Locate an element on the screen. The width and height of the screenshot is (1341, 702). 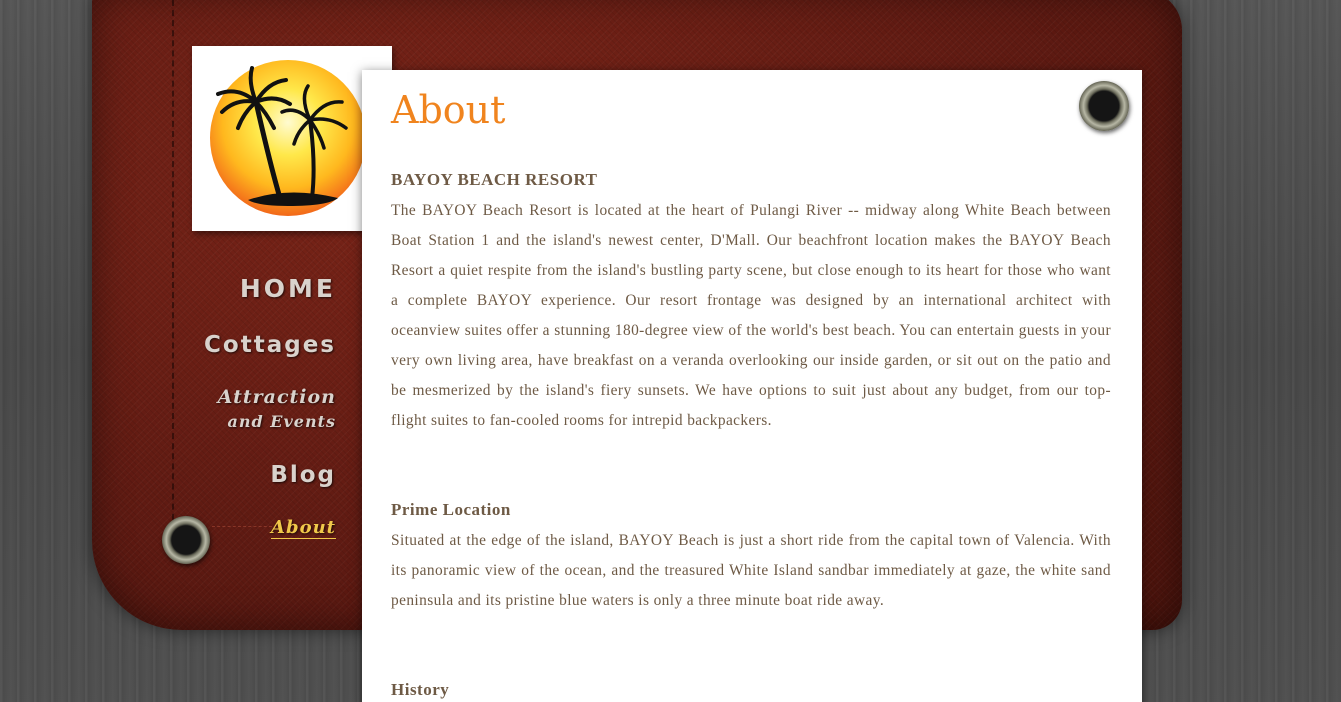
nav-attraction-link: Attraction and Events is located at coordinates (277, 409).